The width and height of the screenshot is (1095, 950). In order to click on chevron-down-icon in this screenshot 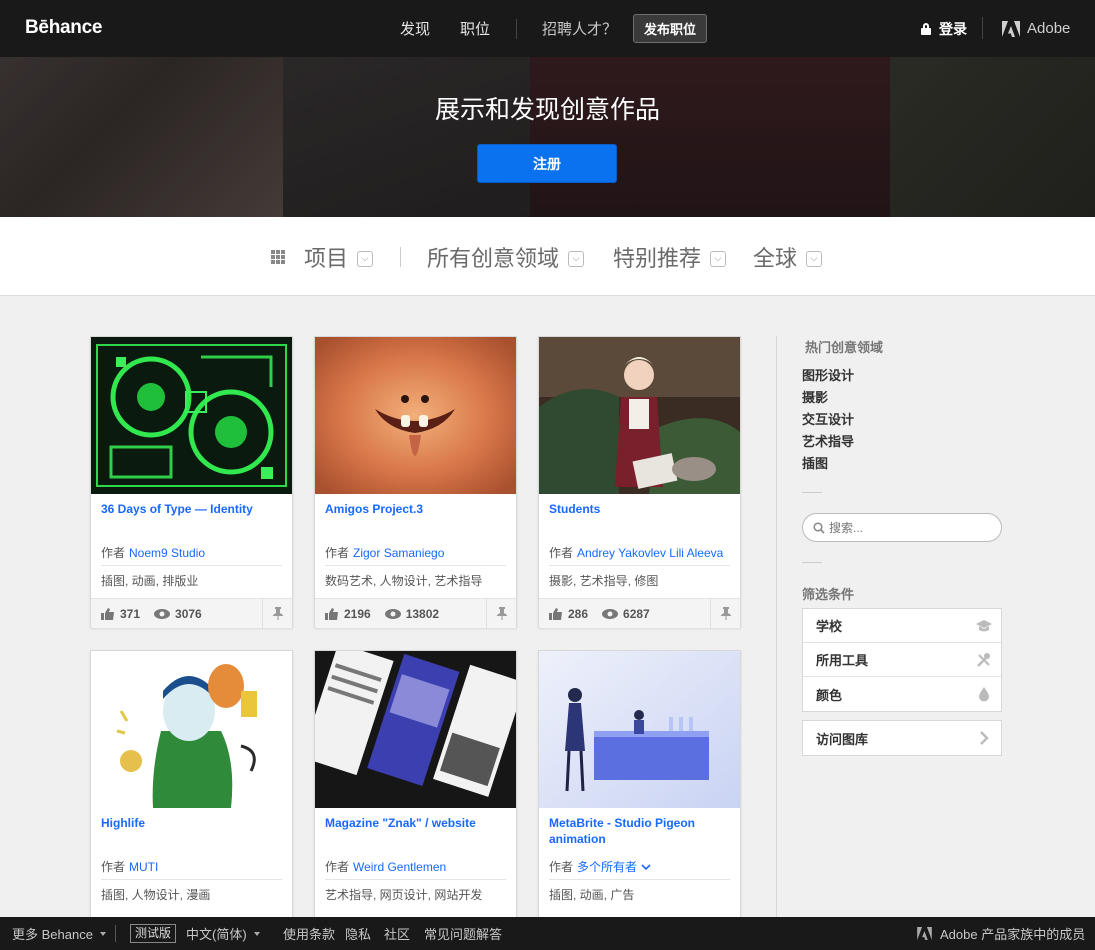, I will do `click(646, 867)`.